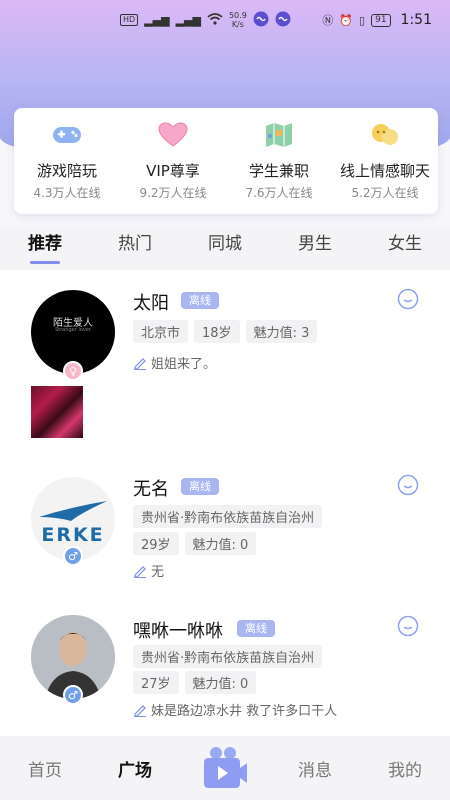  I want to click on gender-female-icon: ♀, so click(73, 371).